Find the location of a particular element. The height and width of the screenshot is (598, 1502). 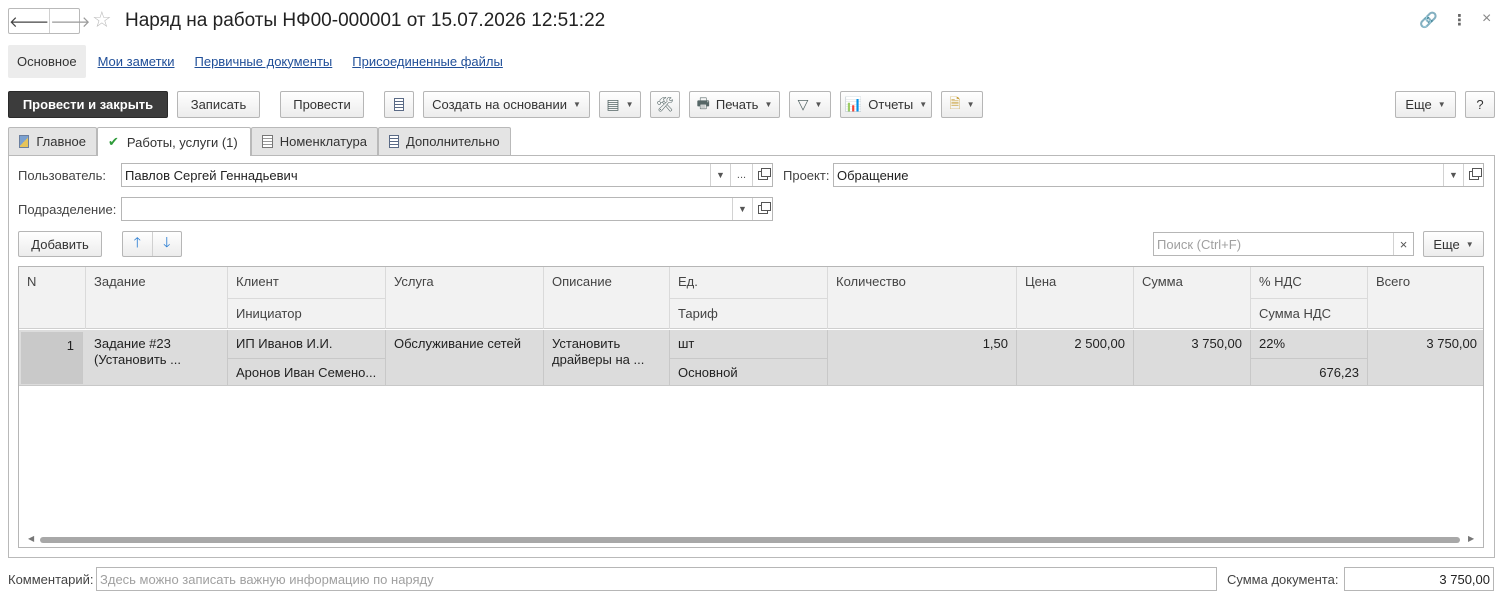

tab-works: ✔ Работы, услуги (1) is located at coordinates (174, 141).